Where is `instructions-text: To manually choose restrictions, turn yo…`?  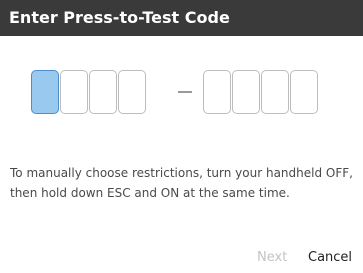 instructions-text: To manually choose restrictions, turn yo… is located at coordinates (181, 183).